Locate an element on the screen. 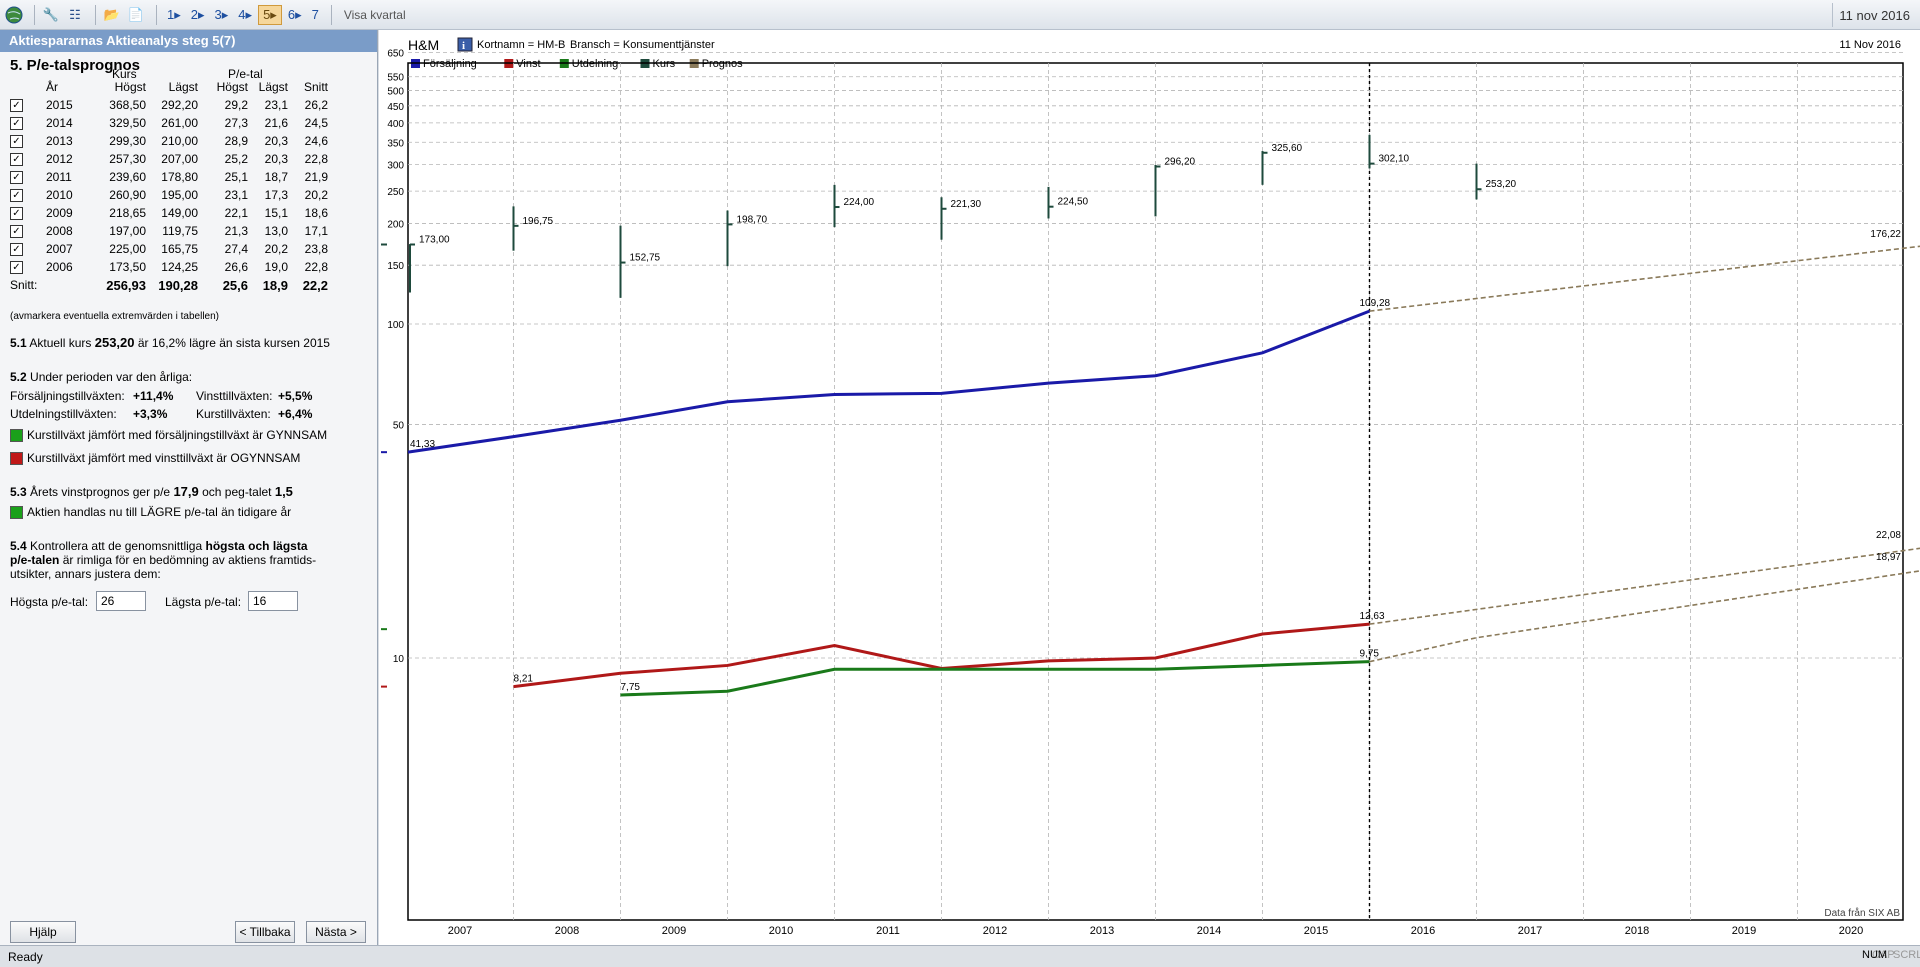 This screenshot has width=1920, height=967. price-growth-value: +6,4% is located at coordinates (295, 414).